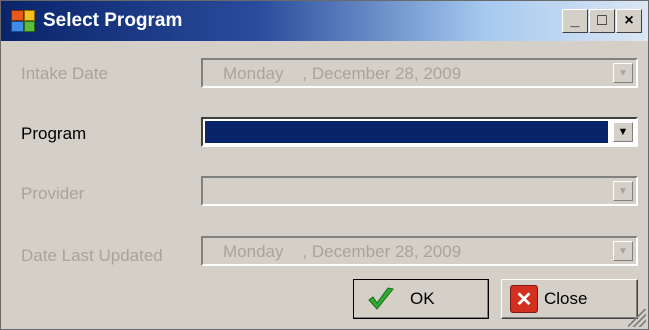 The height and width of the screenshot is (330, 649). I want to click on program-label: Program, so click(54, 133).